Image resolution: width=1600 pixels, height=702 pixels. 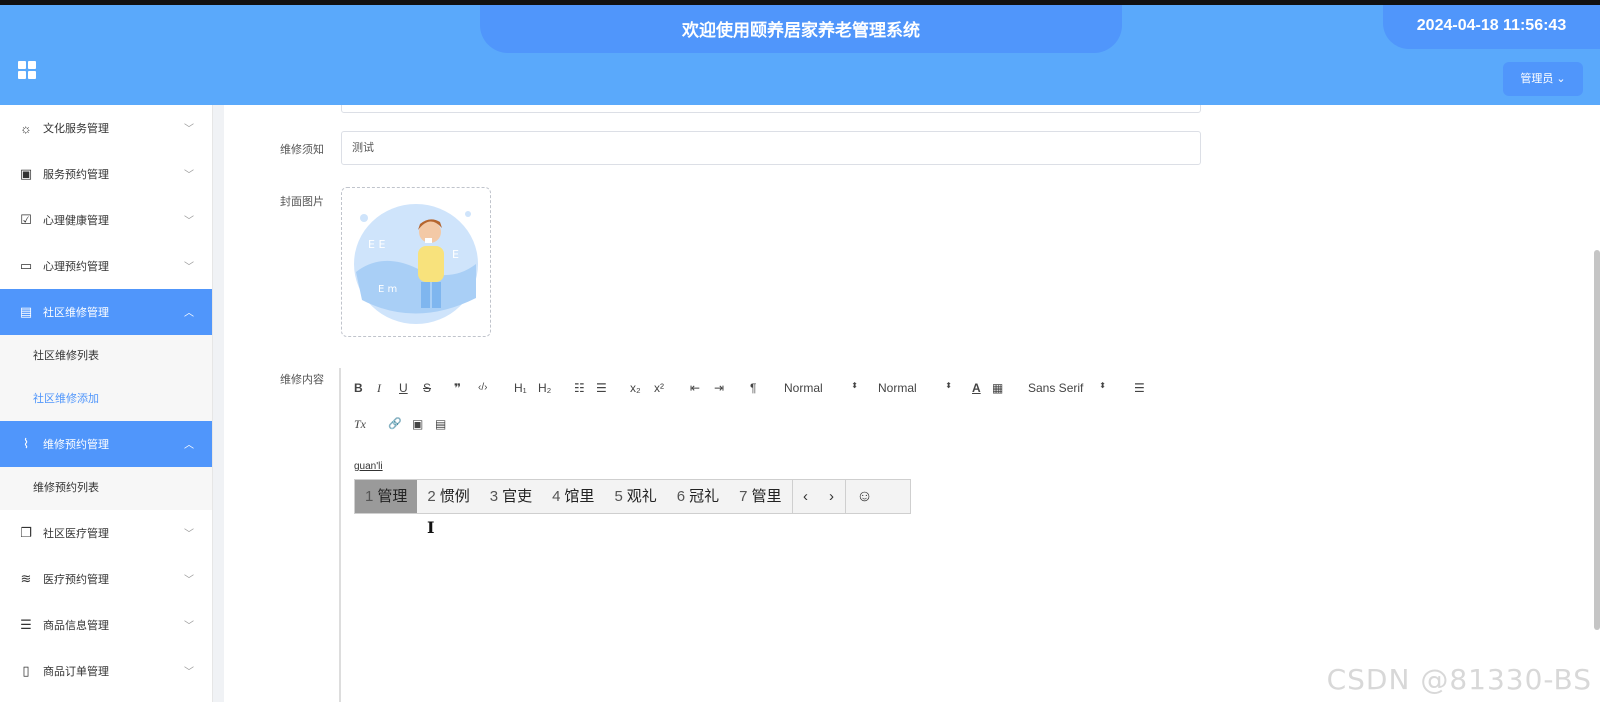 I want to click on sun-icon: ☼, so click(x=26, y=128).